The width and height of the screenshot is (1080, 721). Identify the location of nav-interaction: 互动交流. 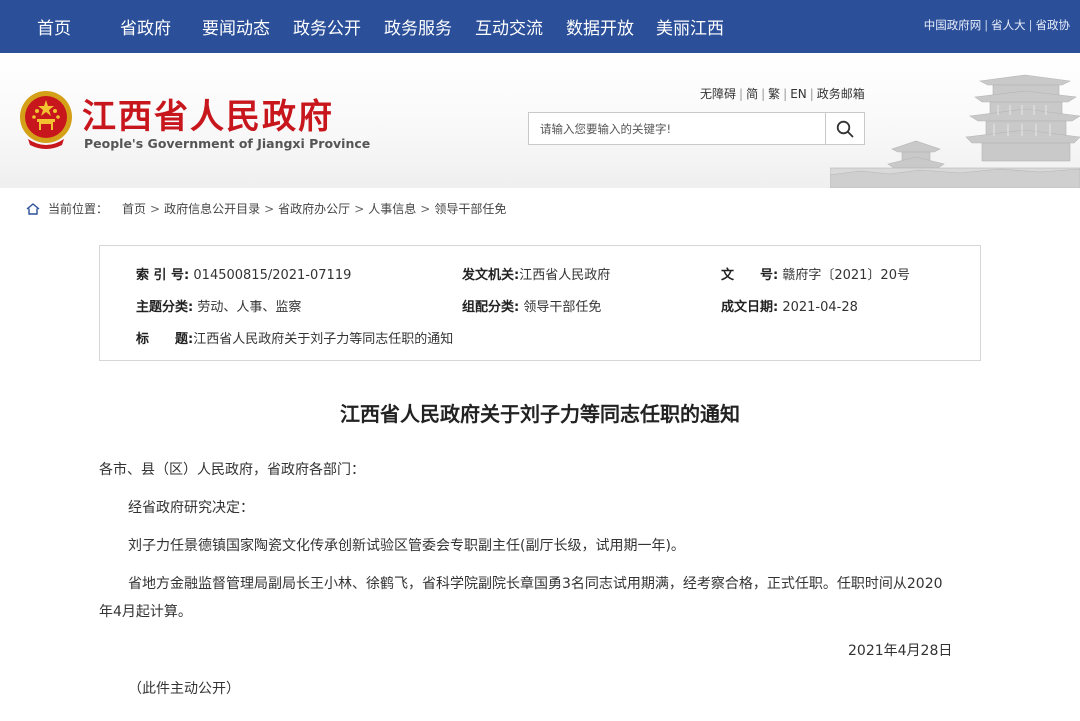
(509, 26).